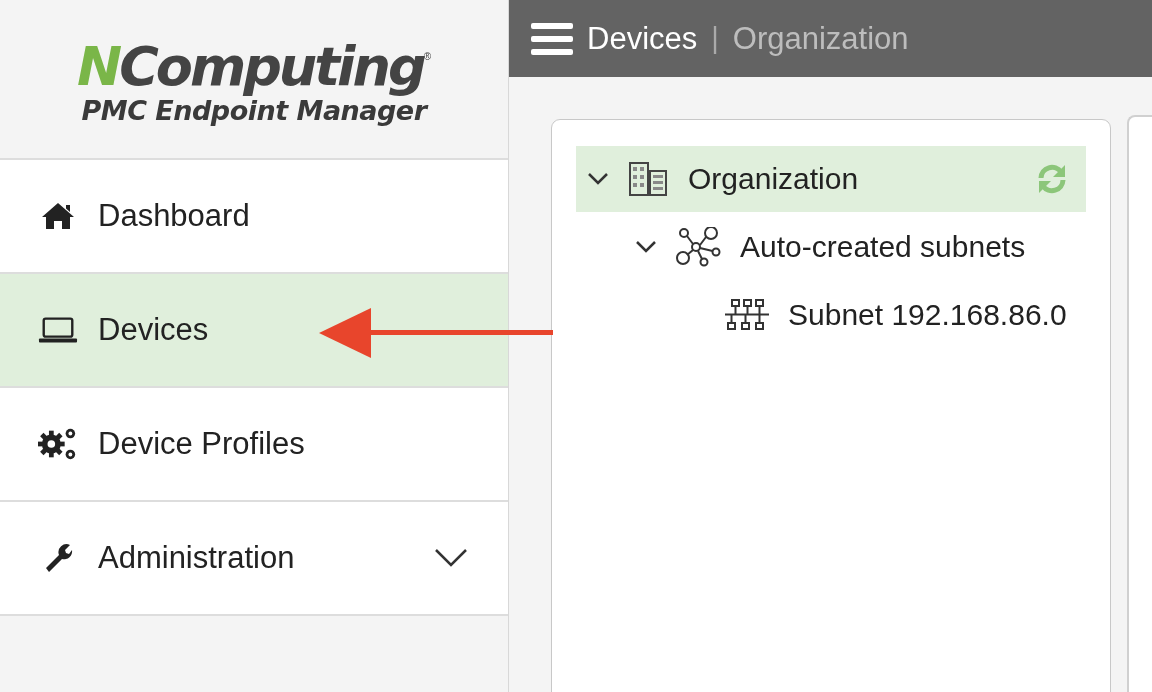  I want to click on wrench-icon, so click(58, 558).